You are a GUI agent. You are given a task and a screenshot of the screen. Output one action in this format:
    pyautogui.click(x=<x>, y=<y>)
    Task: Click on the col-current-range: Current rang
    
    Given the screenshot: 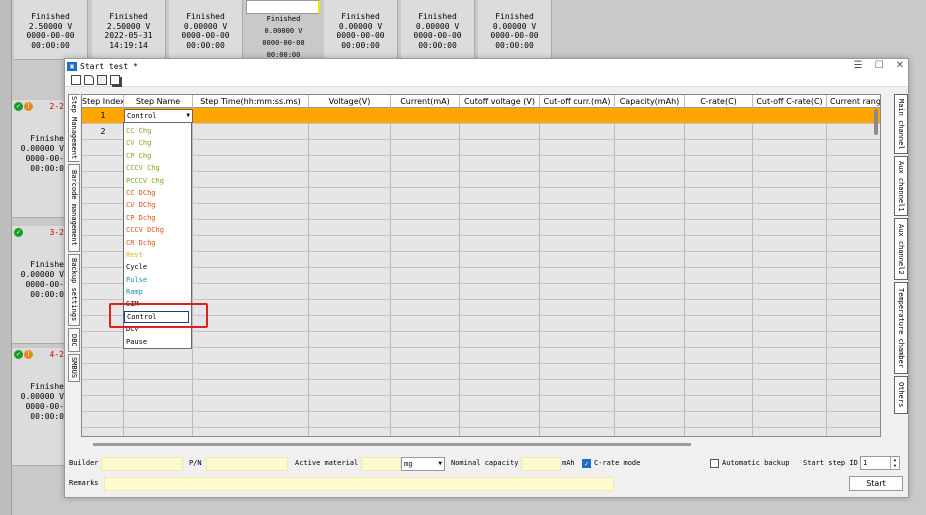 What is the action you would take?
    pyautogui.click(x=853, y=101)
    